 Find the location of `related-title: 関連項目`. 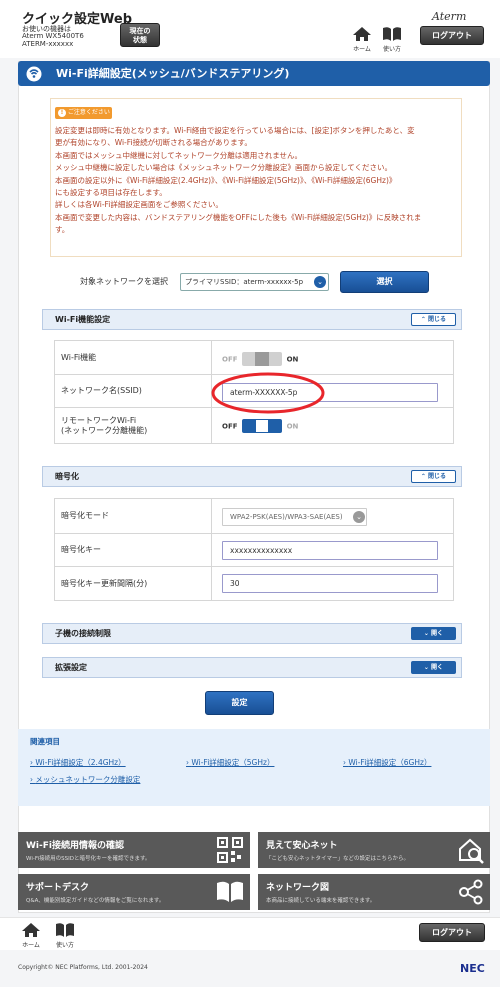

related-title: 関連項目 is located at coordinates (45, 741).